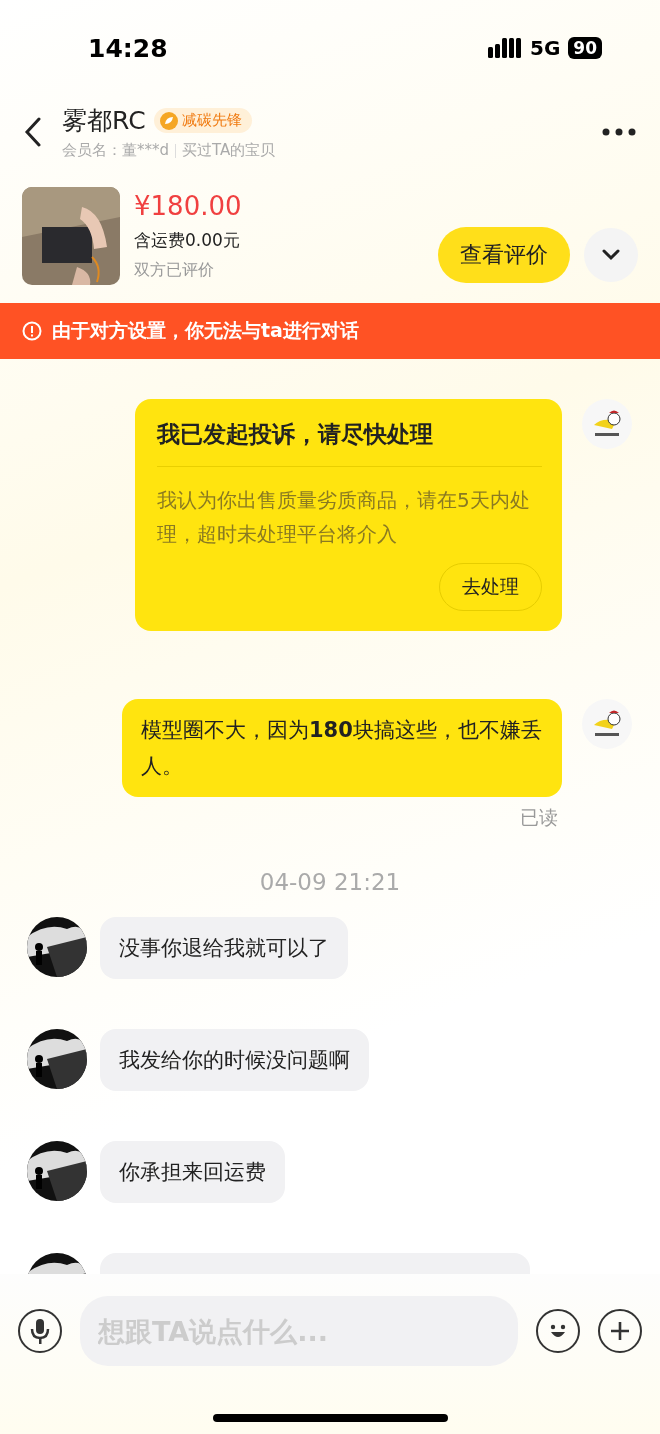  I want to click on message-bubble: 我发给你的时候没问题啊, so click(234, 1060).